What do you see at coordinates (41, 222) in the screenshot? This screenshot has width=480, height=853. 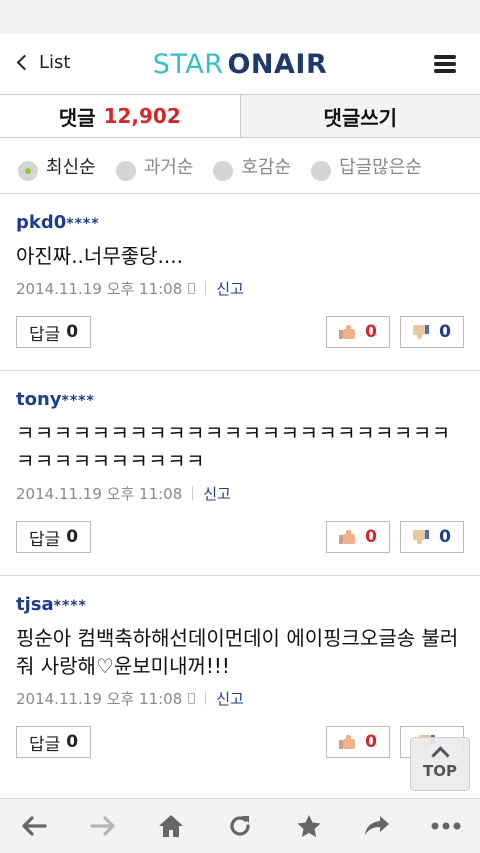 I see `author-name: pkd0` at bounding box center [41, 222].